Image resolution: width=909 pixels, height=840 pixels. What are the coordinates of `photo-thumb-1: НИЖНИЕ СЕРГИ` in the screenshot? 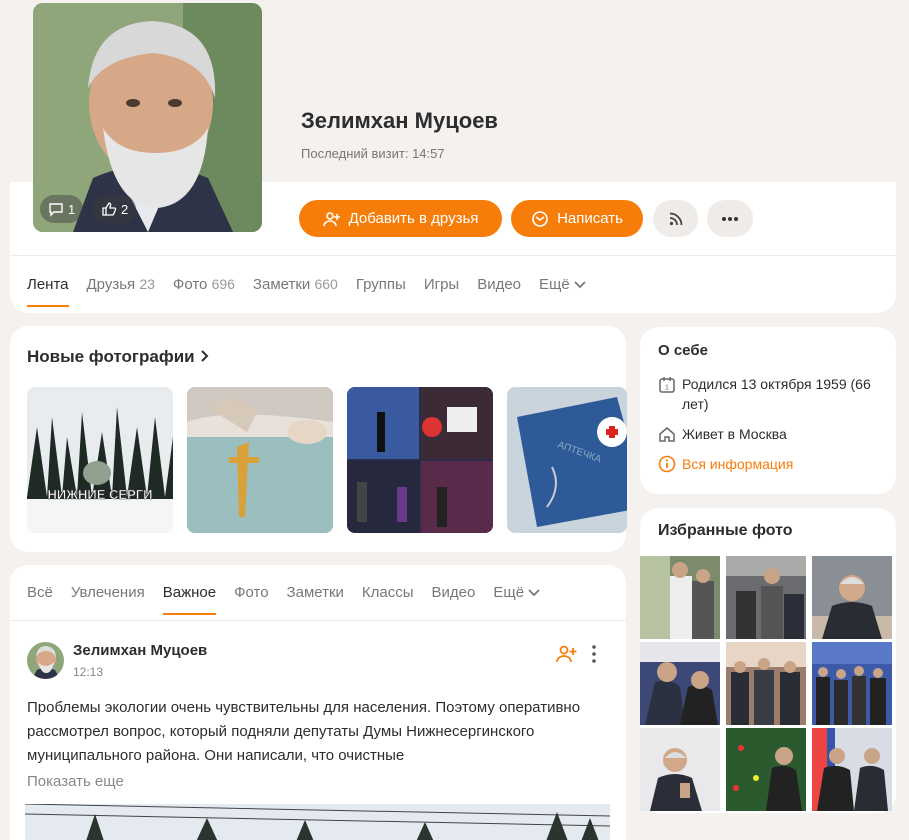 It's located at (100, 460).